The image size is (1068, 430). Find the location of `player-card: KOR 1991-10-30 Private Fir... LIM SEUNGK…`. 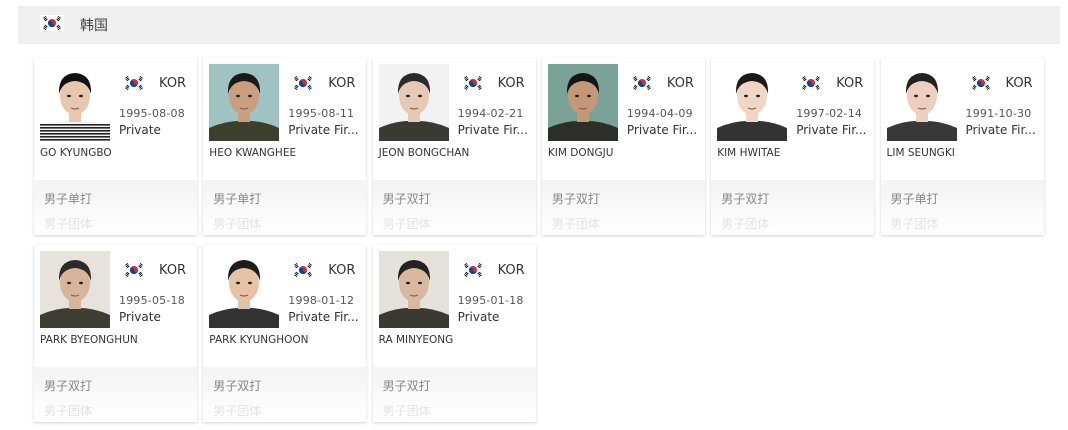

player-card: KOR 1991-10-30 Private Fir... LIM SEUNGK… is located at coordinates (962, 146).